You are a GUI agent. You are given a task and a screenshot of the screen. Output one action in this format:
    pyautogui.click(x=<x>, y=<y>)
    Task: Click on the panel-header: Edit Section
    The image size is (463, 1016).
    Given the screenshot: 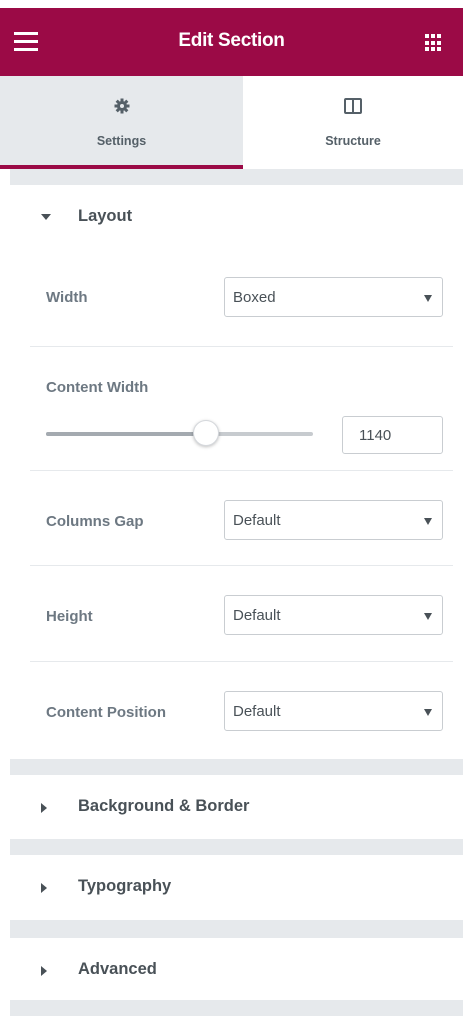 What is the action you would take?
    pyautogui.click(x=231, y=42)
    